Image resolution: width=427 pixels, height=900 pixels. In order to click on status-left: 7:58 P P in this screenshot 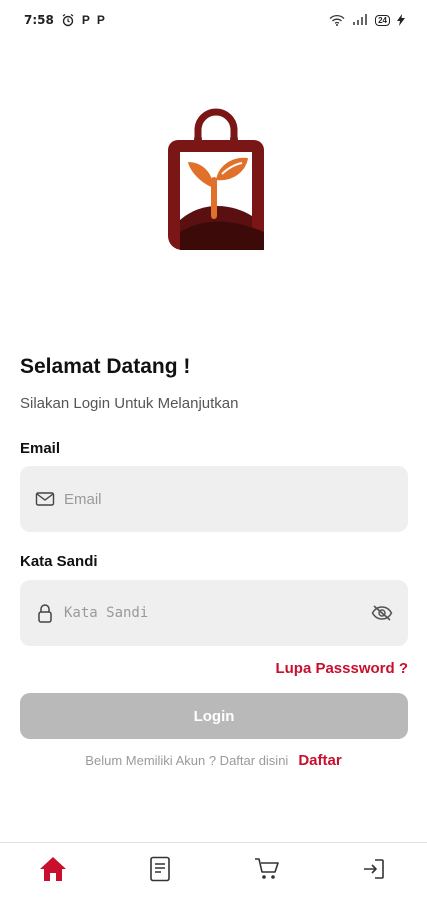, I will do `click(64, 20)`.